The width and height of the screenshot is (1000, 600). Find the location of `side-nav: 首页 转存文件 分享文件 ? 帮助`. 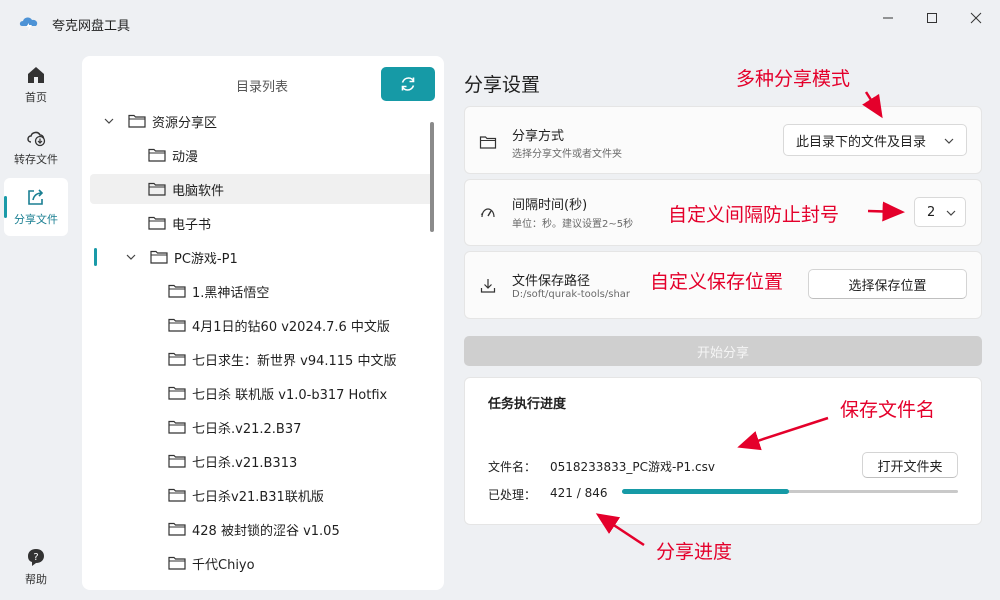

side-nav: 首页 转存文件 分享文件 ? 帮助 is located at coordinates (37, 324).